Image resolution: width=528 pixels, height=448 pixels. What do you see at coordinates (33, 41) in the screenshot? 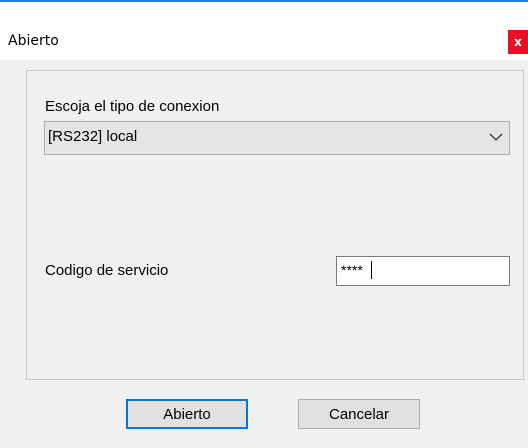
I see `window-title: Abierto` at bounding box center [33, 41].